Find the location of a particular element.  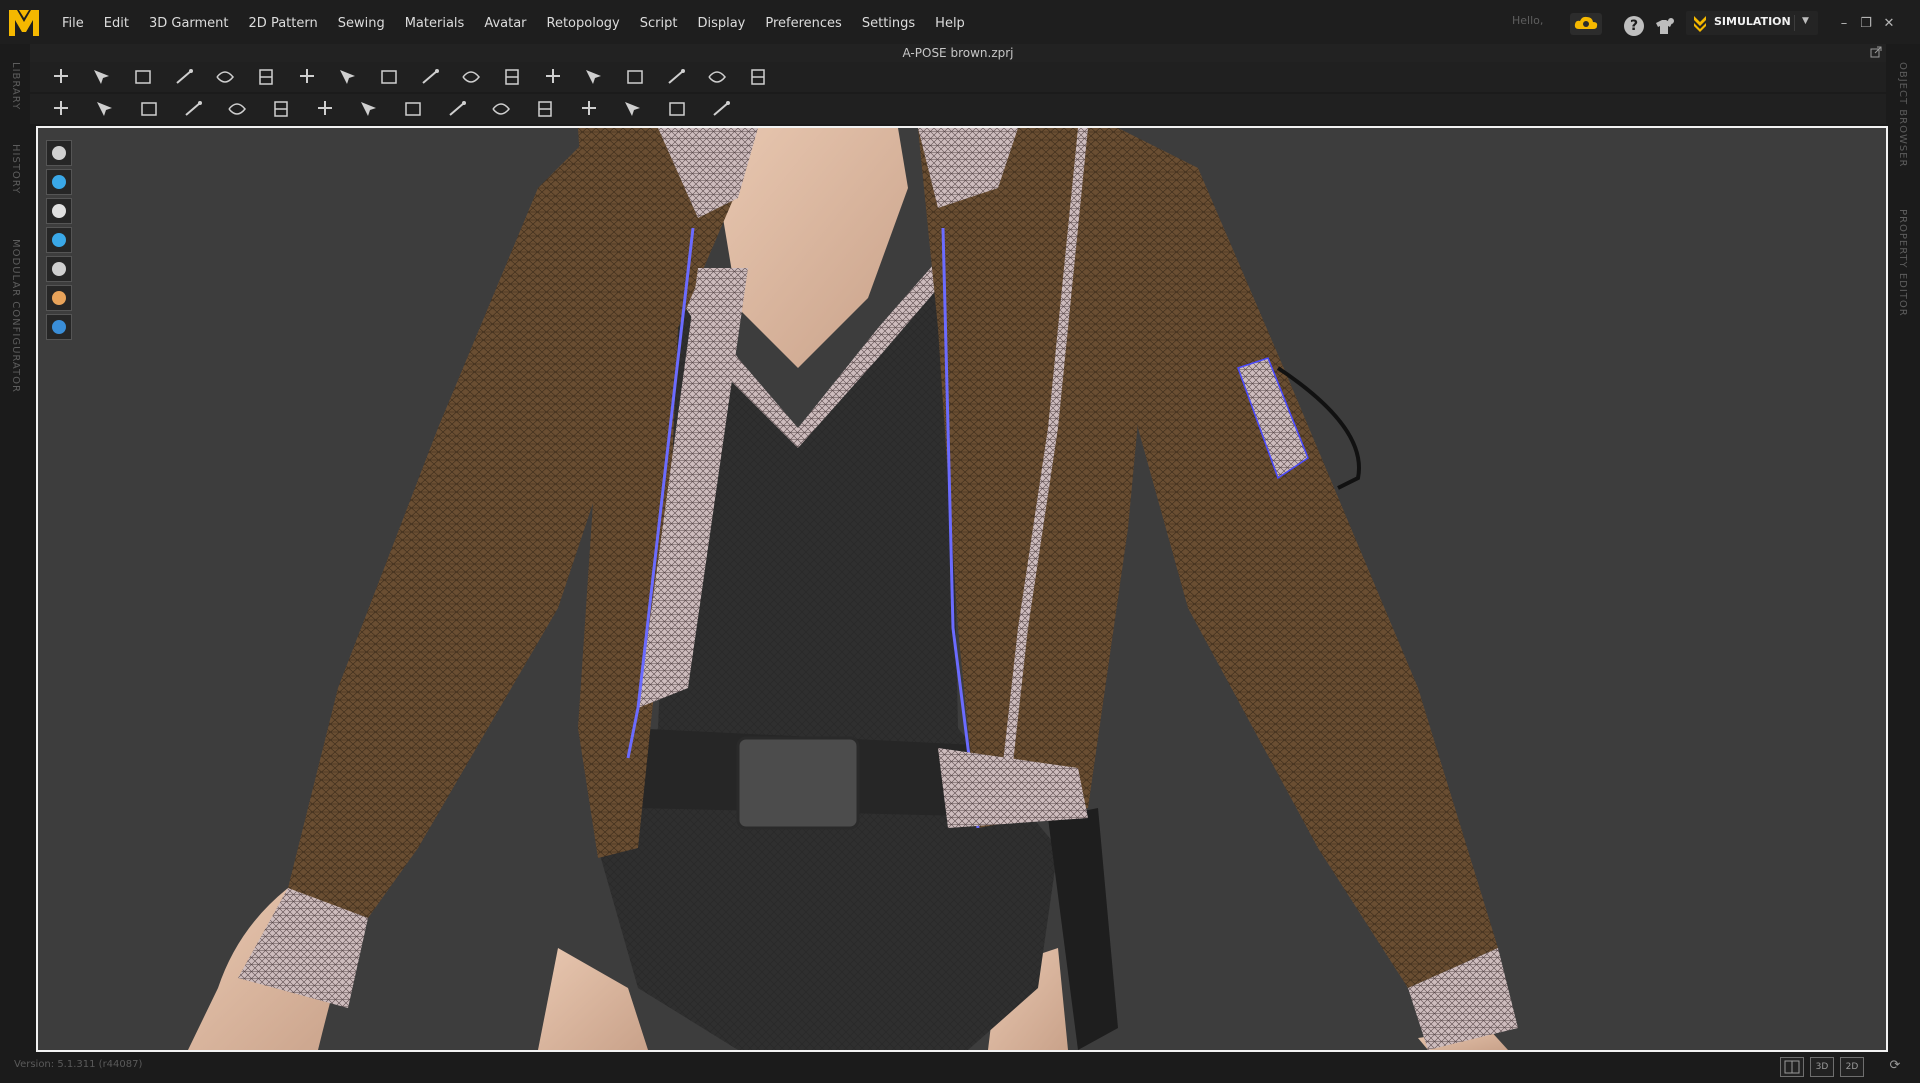

avatar-display-icon is located at coordinates (59, 211).